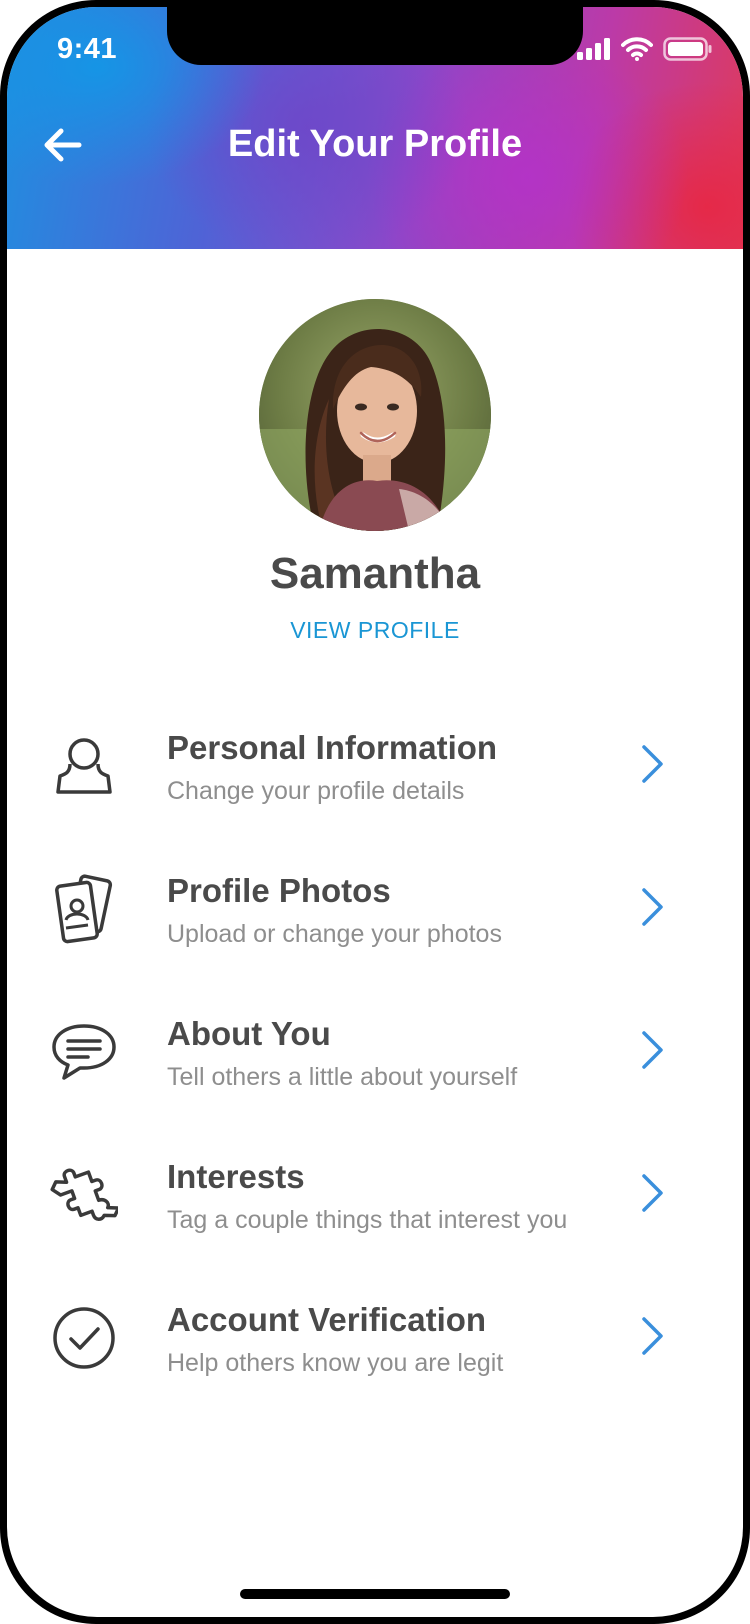 Image resolution: width=750 pixels, height=1624 pixels. I want to click on device-notch, so click(375, 36).